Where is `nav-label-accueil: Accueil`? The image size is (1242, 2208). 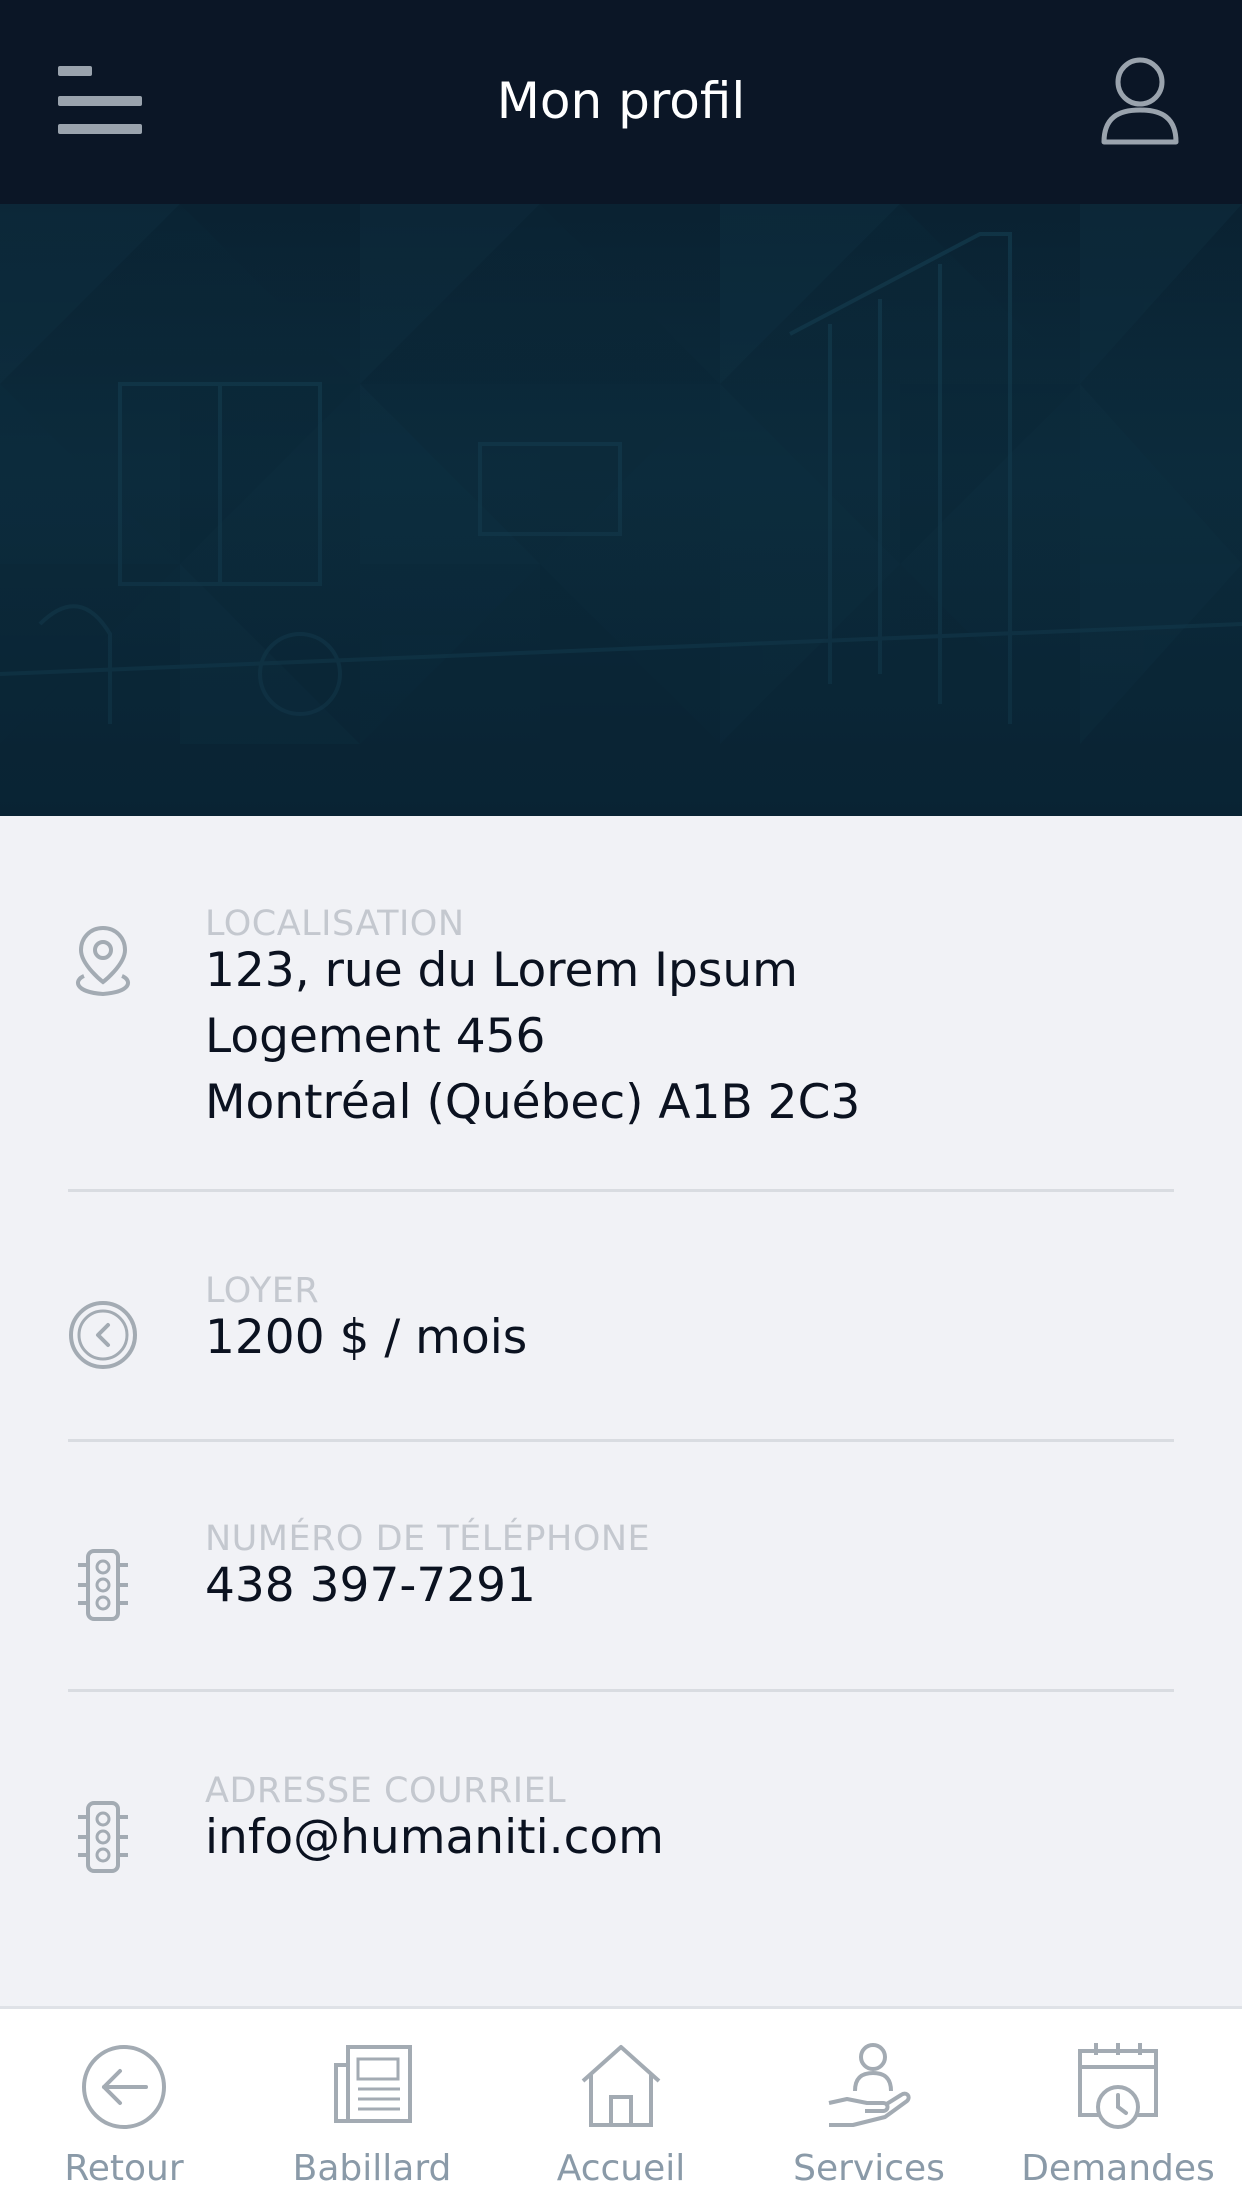
nav-label-accueil: Accueil is located at coordinates (621, 2168).